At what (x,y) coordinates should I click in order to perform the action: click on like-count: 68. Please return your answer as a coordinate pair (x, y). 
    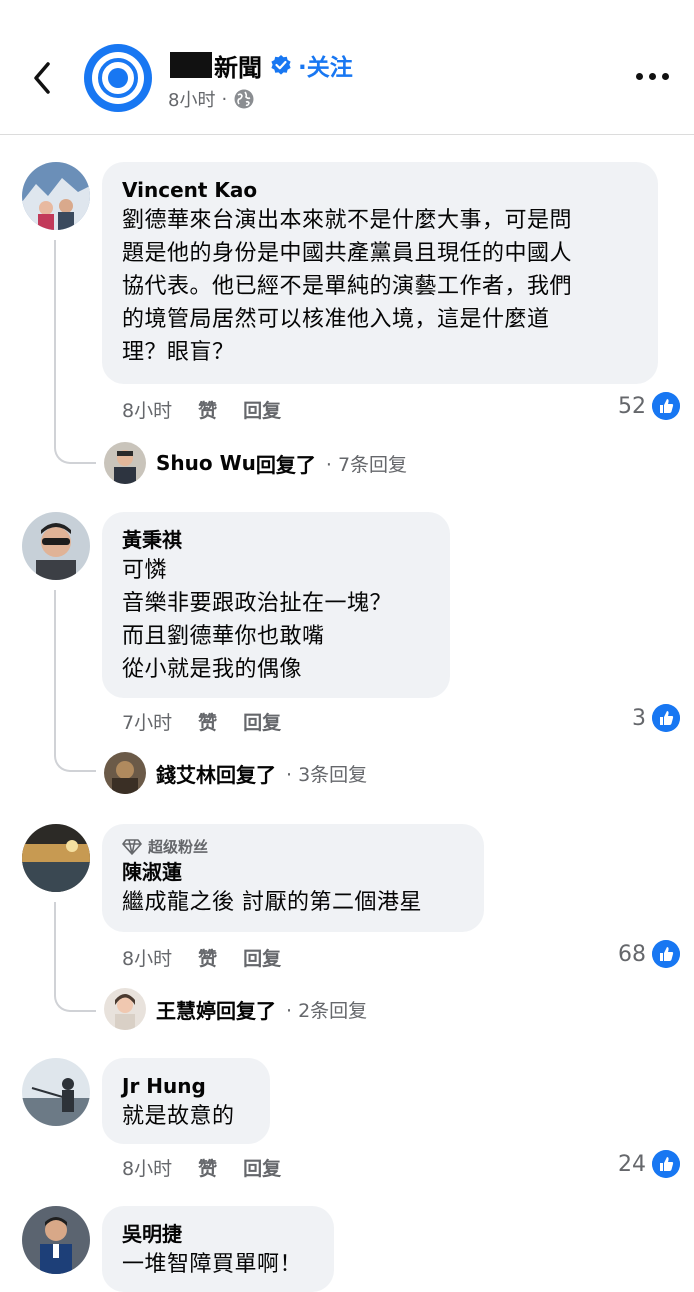
    Looking at the image, I should click on (632, 954).